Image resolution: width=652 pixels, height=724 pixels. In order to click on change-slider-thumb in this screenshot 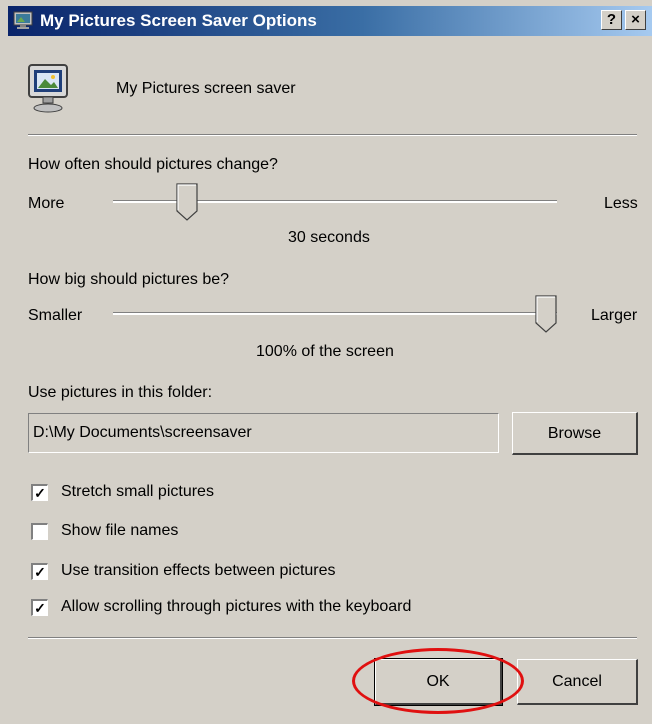, I will do `click(187, 202)`.